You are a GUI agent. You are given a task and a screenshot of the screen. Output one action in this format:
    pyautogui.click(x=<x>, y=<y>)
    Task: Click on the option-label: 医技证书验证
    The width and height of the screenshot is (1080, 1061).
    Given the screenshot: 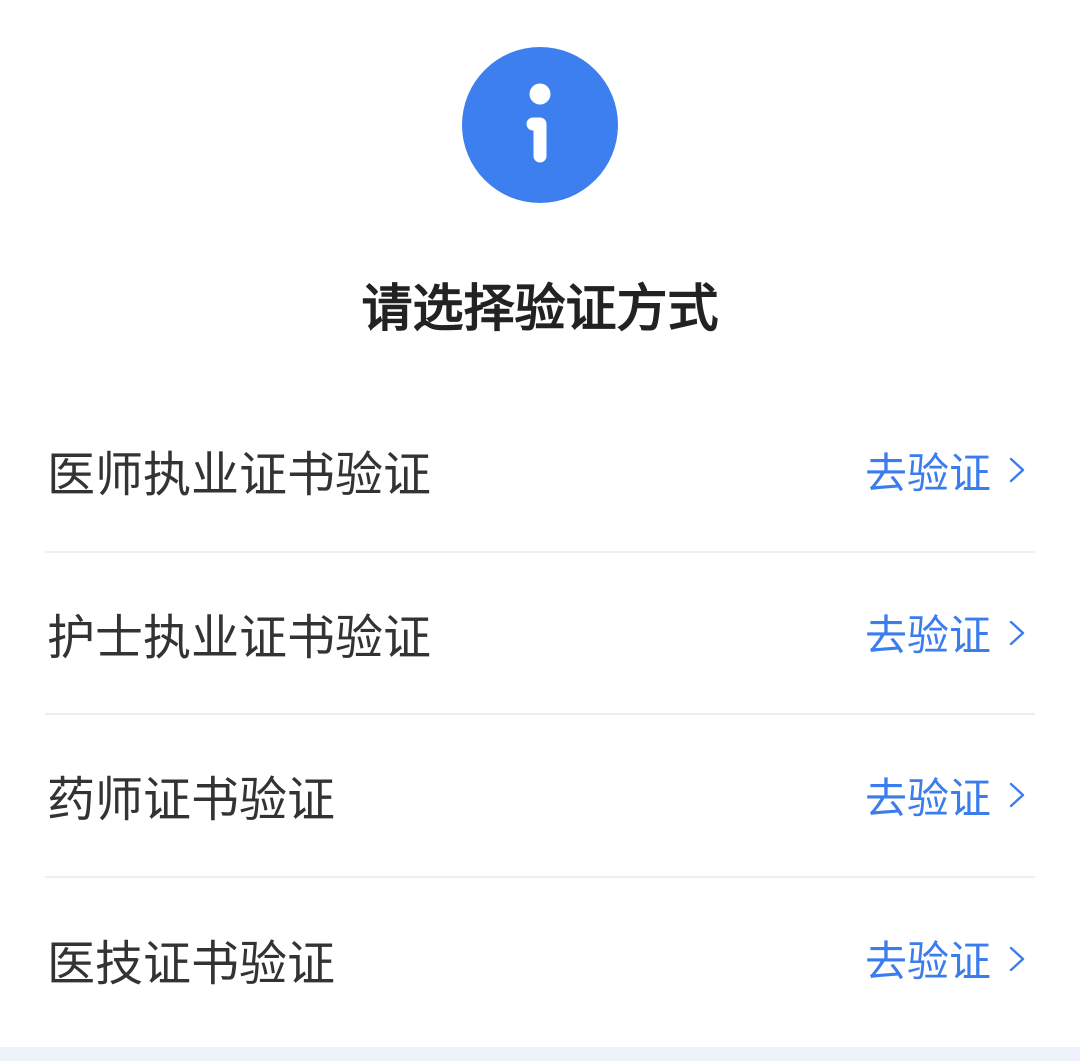 What is the action you would take?
    pyautogui.click(x=191, y=963)
    